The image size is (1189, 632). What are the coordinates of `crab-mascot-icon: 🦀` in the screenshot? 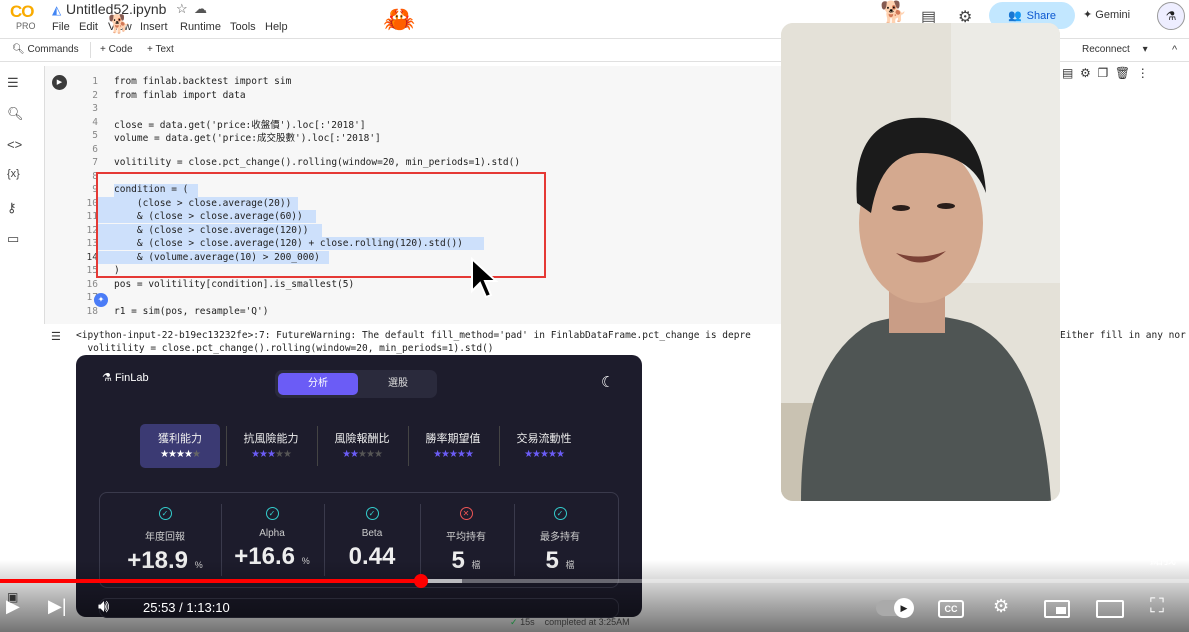 It's located at (399, 19).